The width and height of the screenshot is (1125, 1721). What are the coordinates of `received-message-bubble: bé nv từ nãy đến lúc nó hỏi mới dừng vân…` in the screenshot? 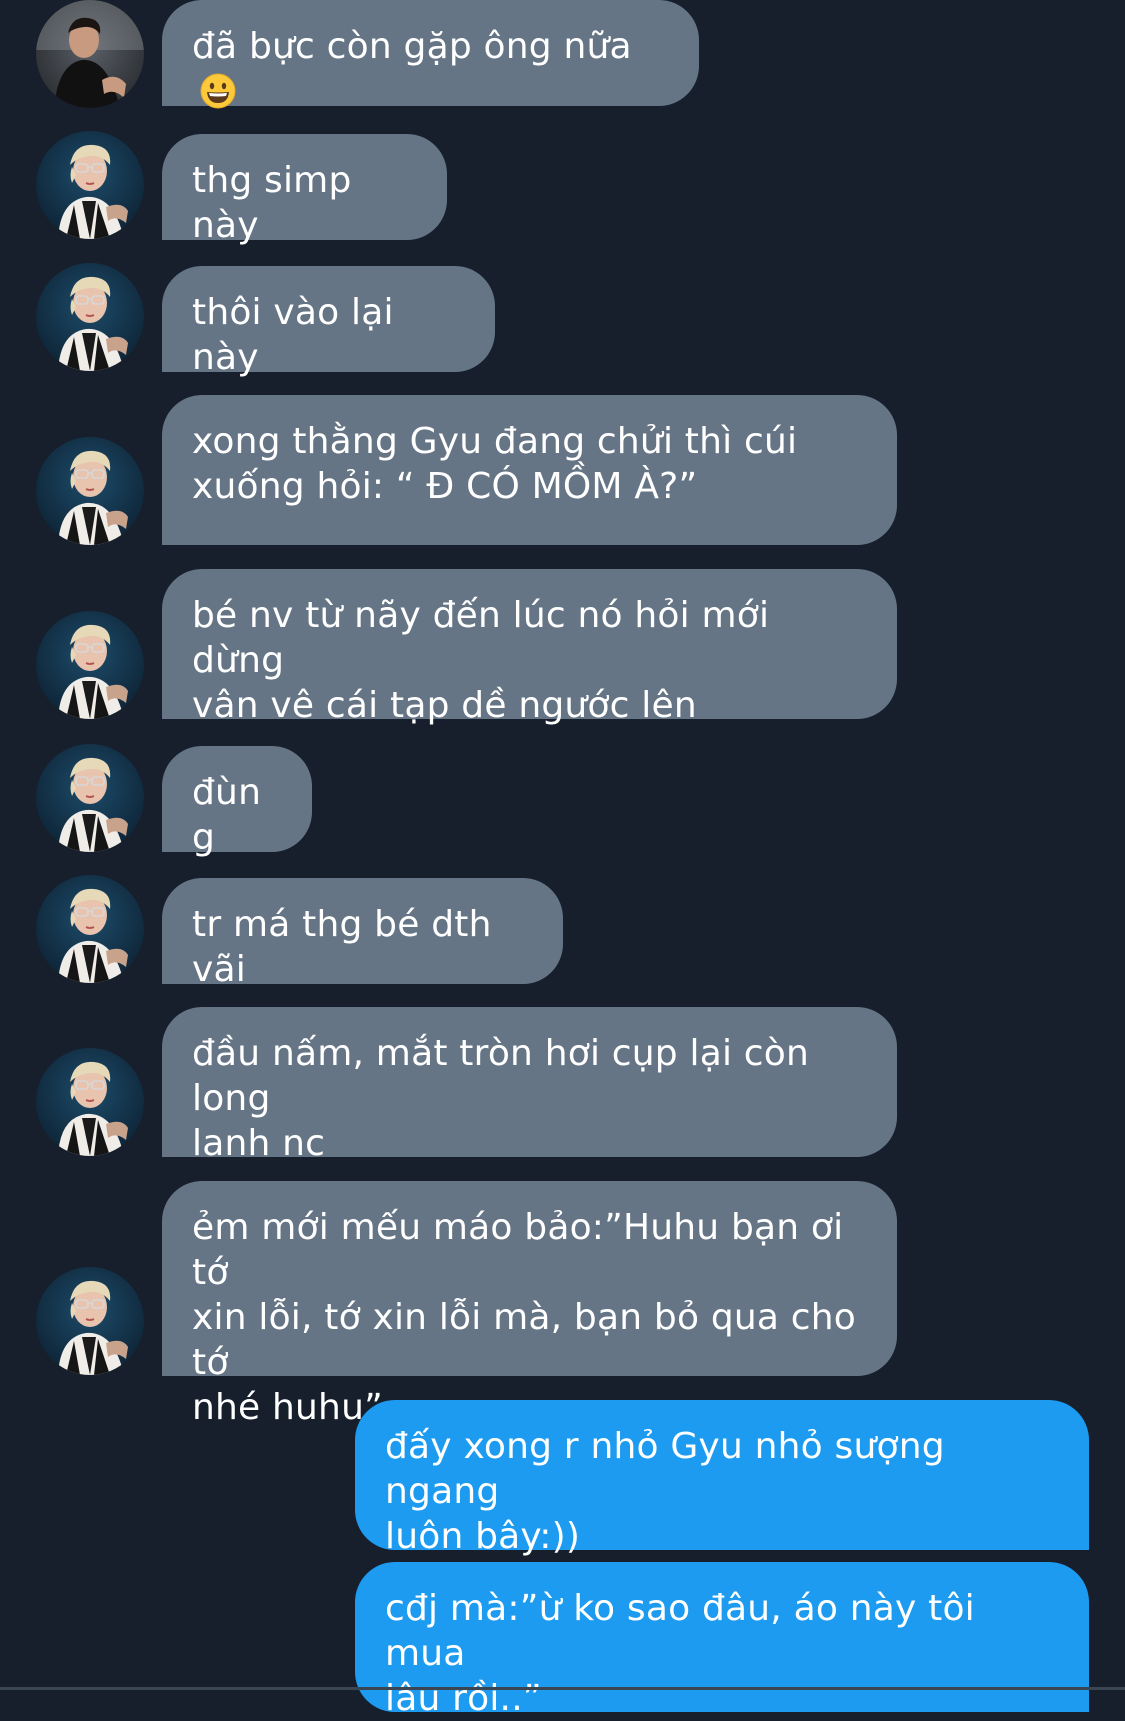 It's located at (529, 647).